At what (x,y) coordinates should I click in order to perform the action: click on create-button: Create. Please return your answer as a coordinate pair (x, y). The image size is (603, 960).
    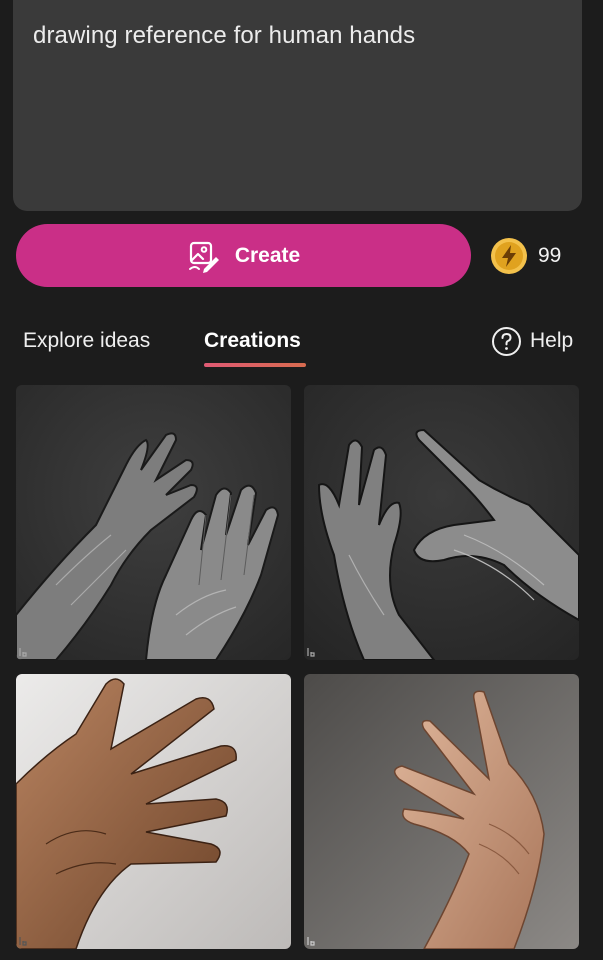
    Looking at the image, I should click on (243, 255).